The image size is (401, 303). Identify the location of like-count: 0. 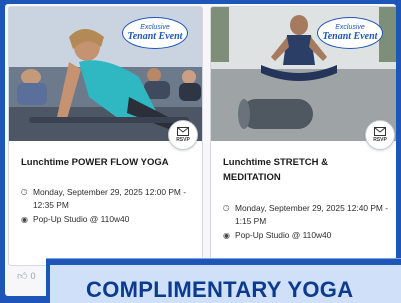
(33, 276).